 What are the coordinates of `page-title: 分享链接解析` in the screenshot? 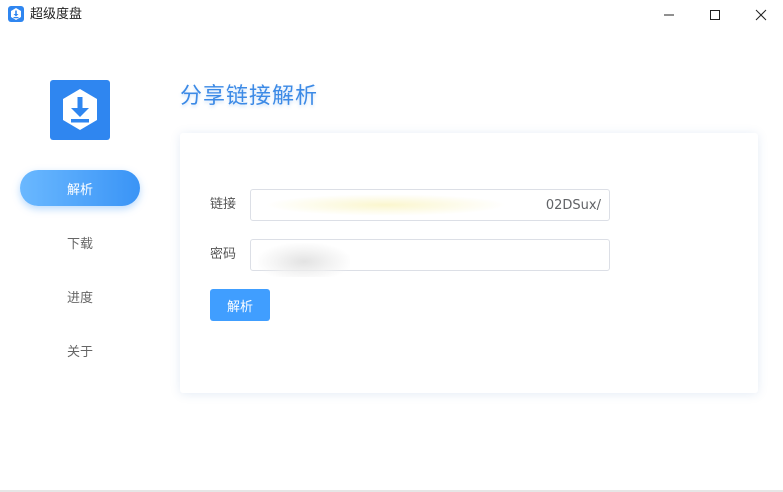 It's located at (249, 96).